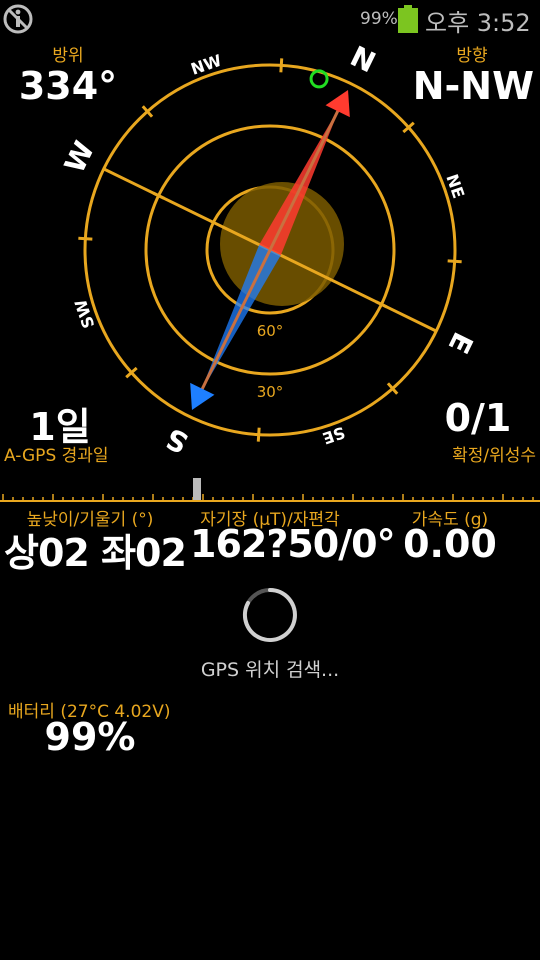 The width and height of the screenshot is (540, 960). What do you see at coordinates (270, 392) in the screenshot?
I see `ring-label-30: 30°` at bounding box center [270, 392].